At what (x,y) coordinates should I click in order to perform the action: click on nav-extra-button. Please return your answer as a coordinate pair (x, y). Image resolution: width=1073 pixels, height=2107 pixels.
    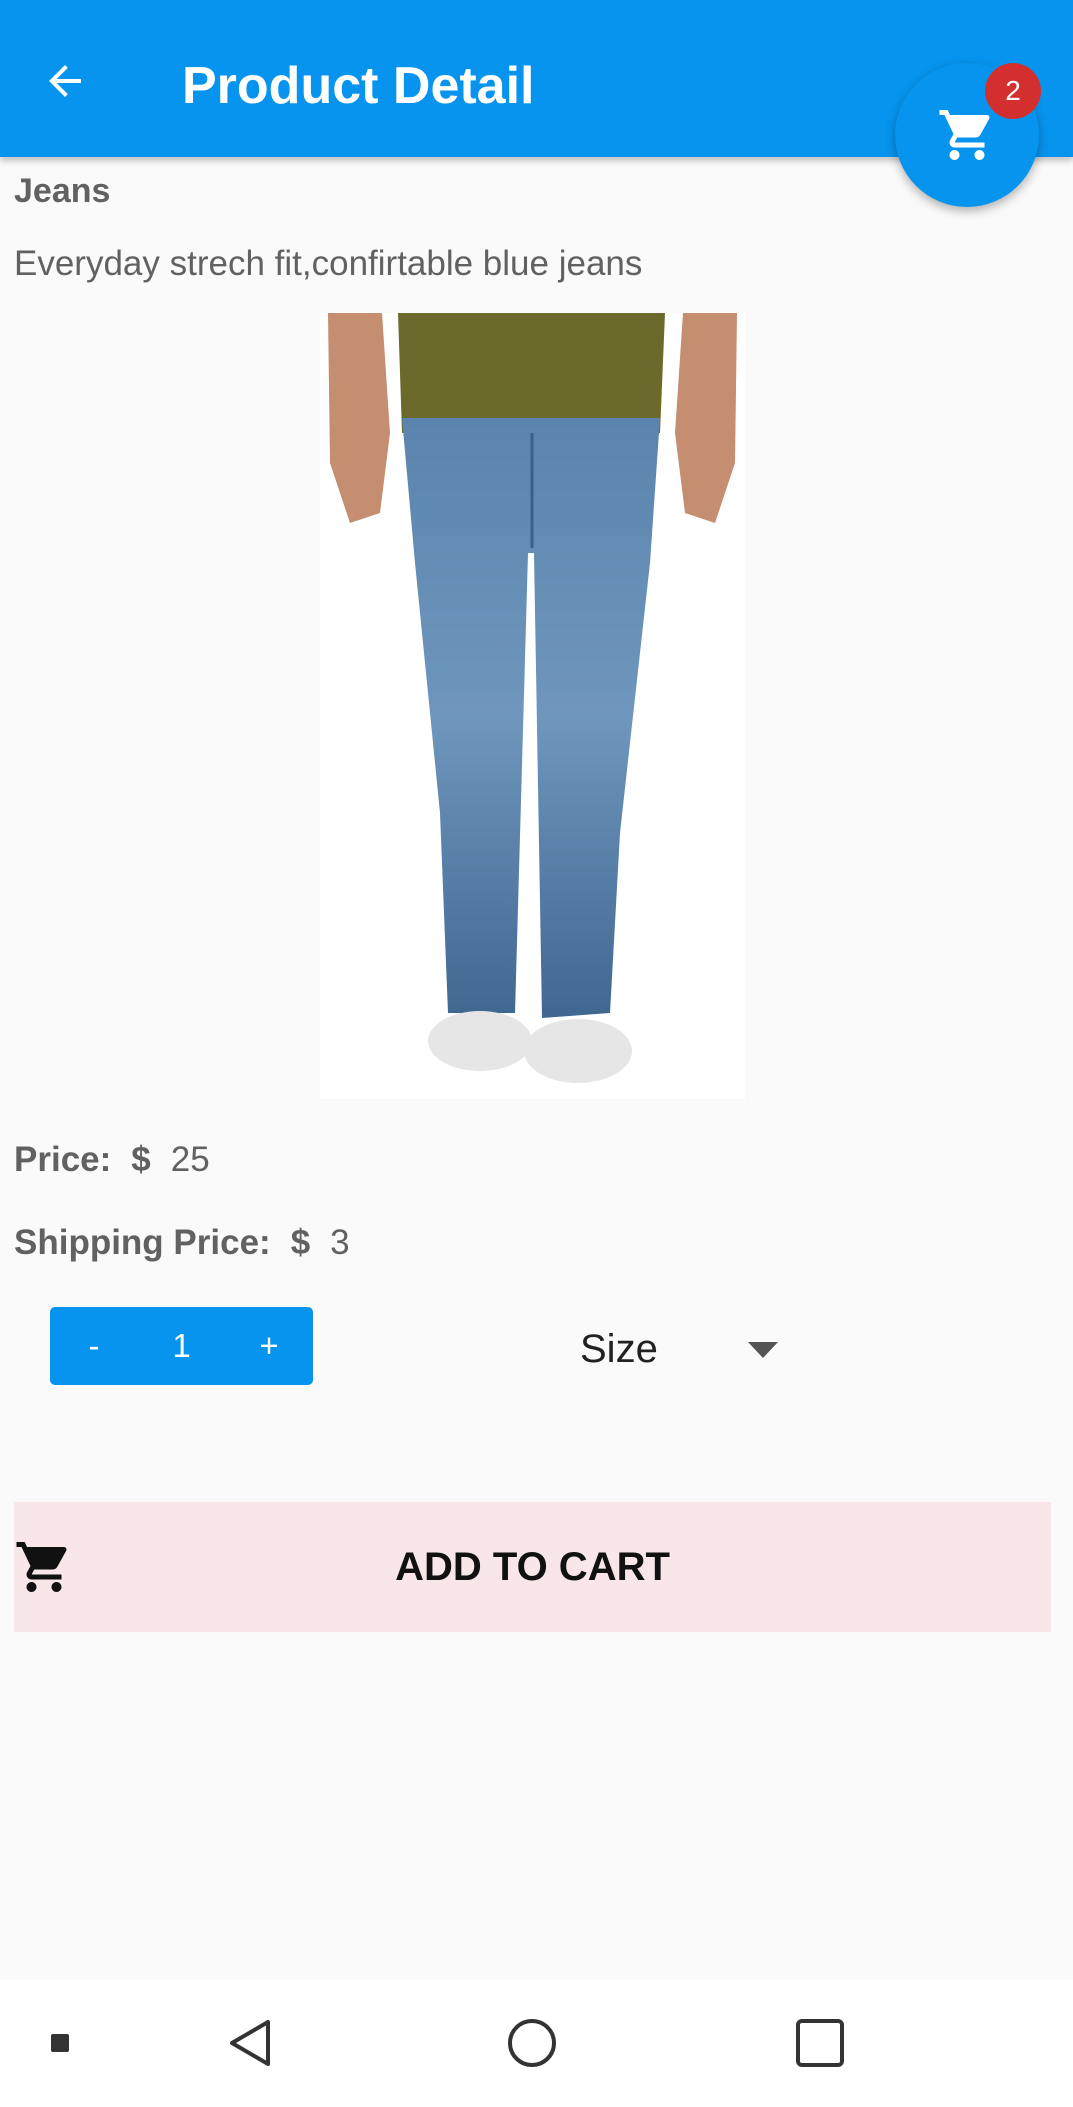
    Looking at the image, I should click on (60, 2043).